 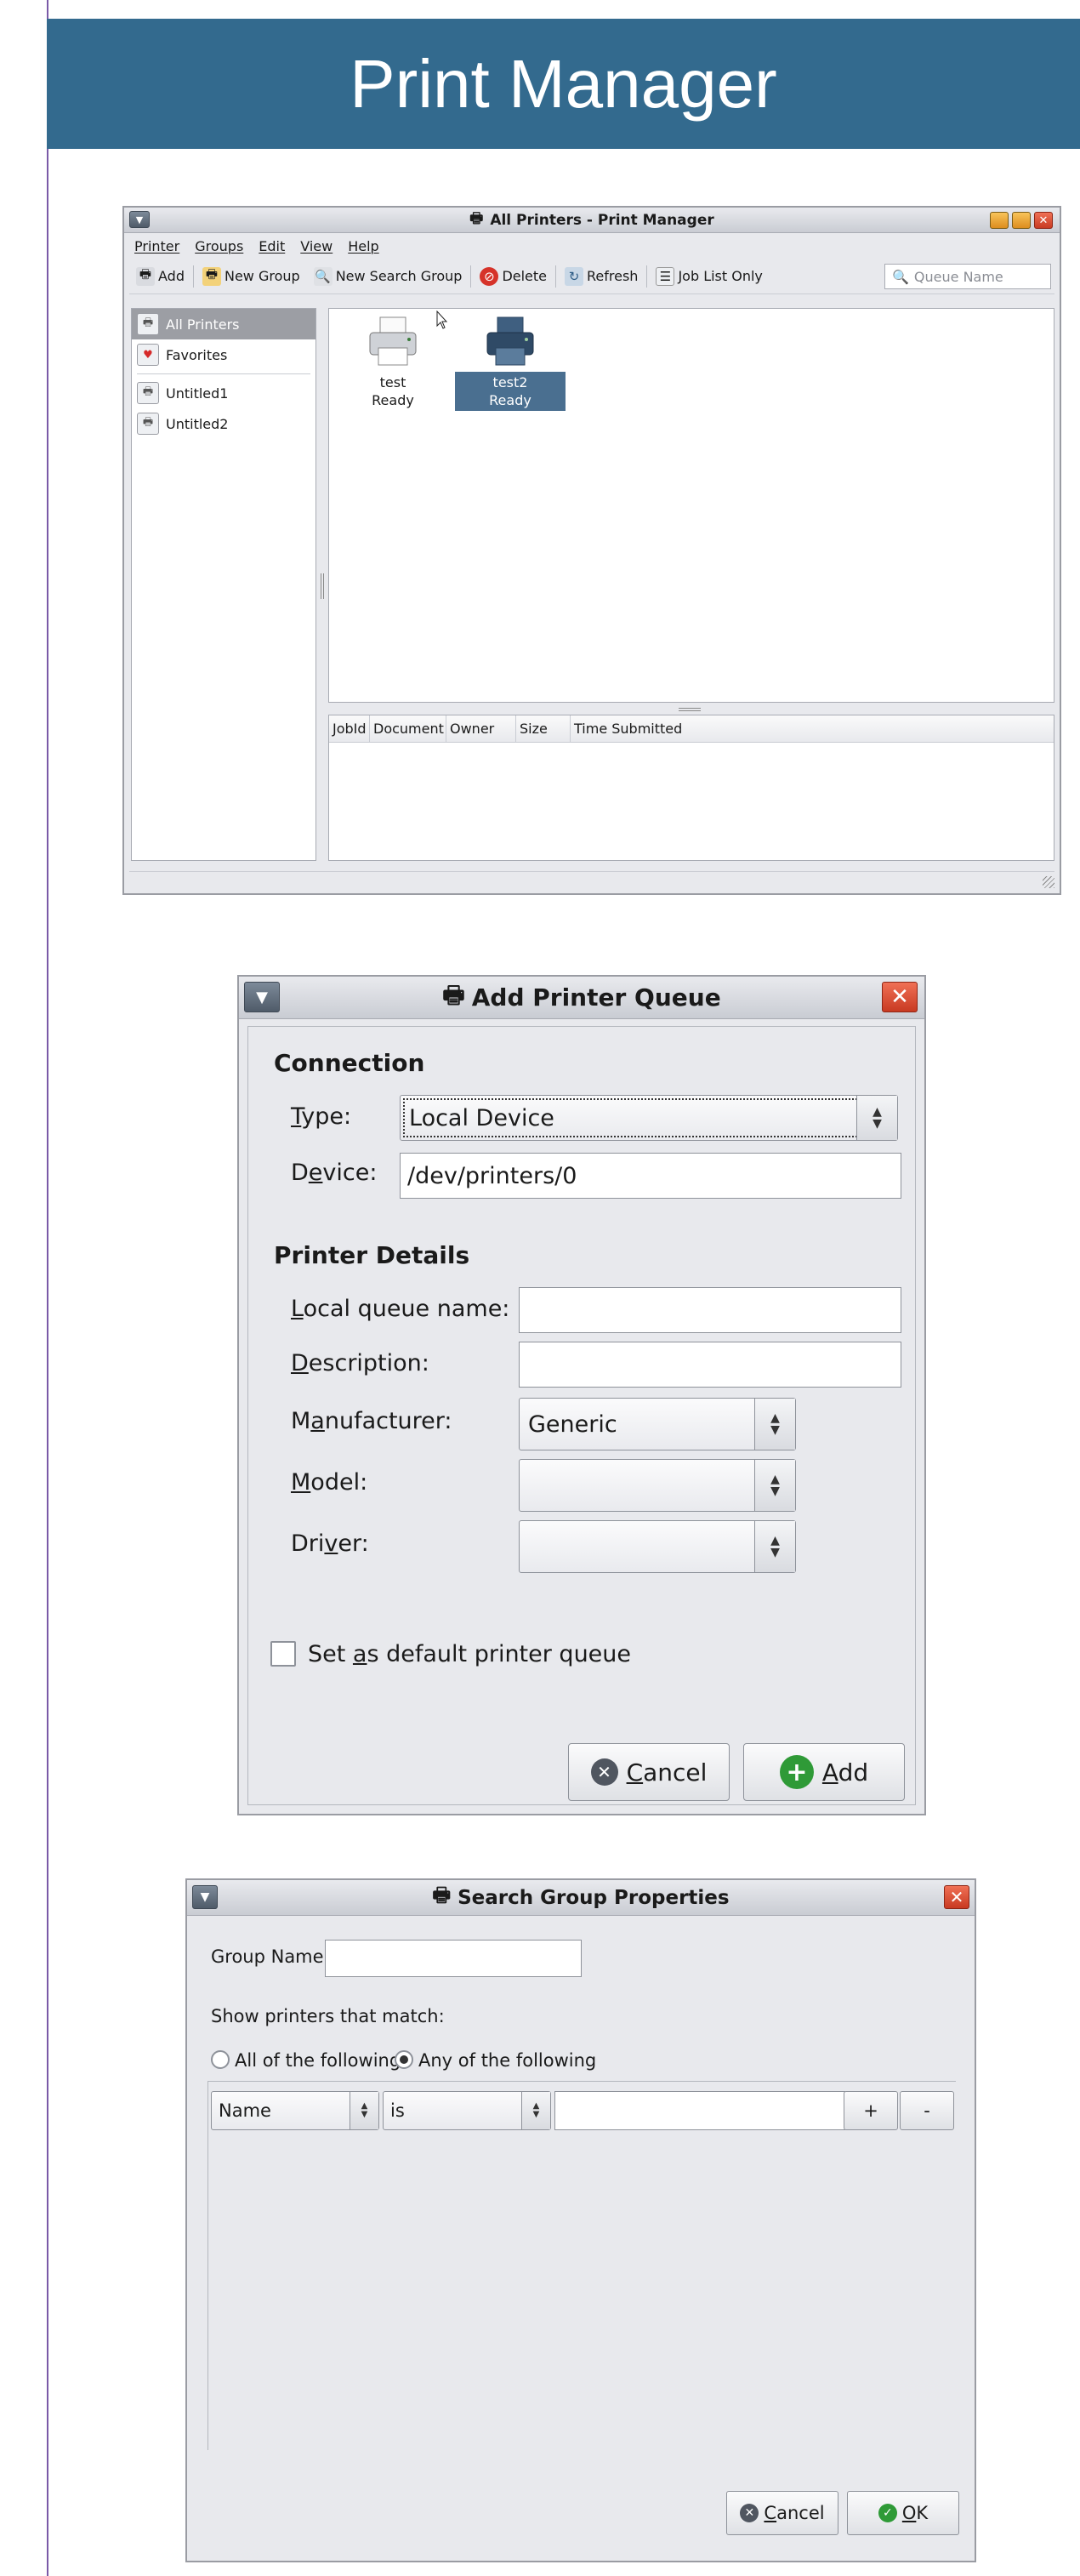 What do you see at coordinates (812, 728) in the screenshot?
I see `column-header-time-submitted: Time Submitted` at bounding box center [812, 728].